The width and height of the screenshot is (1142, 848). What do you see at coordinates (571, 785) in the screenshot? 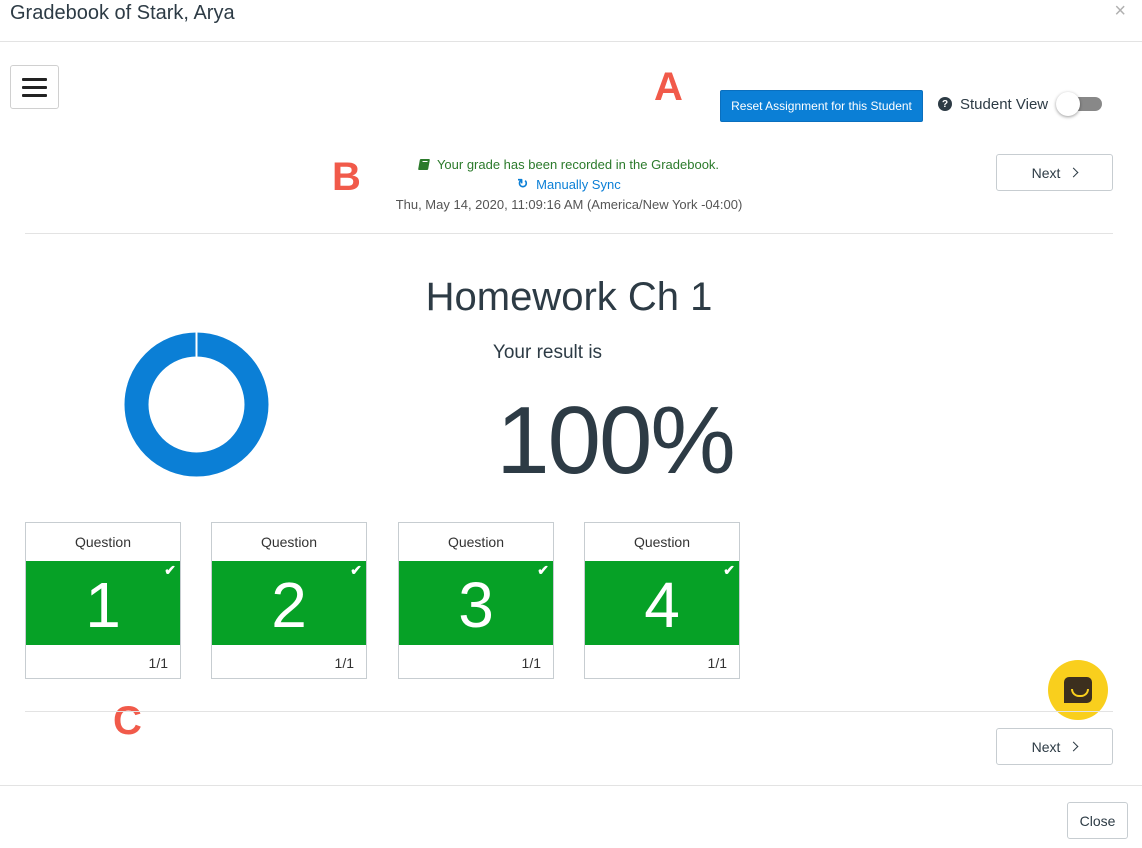
I see `footer-divider` at bounding box center [571, 785].